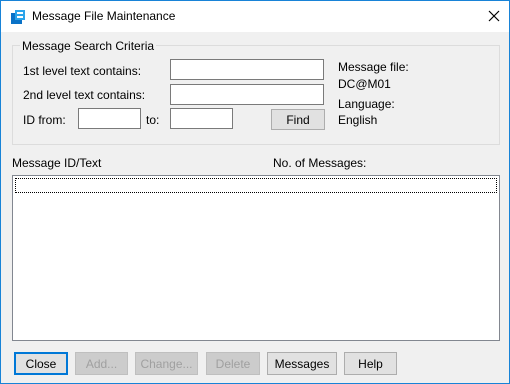  What do you see at coordinates (247, 69) in the screenshot?
I see `first-level-text-input` at bounding box center [247, 69].